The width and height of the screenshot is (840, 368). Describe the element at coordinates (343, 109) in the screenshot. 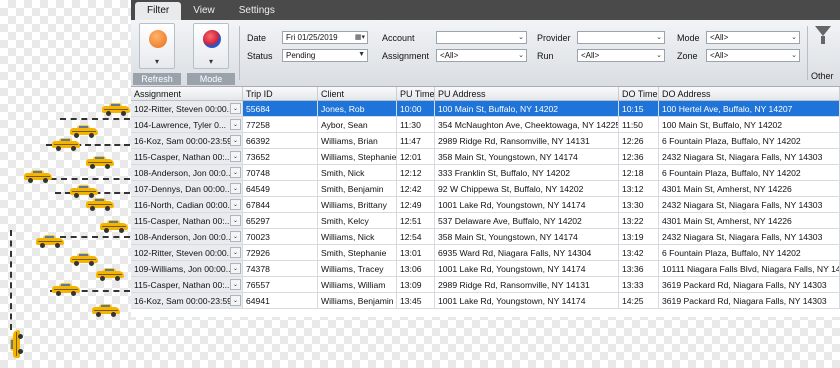

I see `client-cell-text: Jones, Rob` at that location.